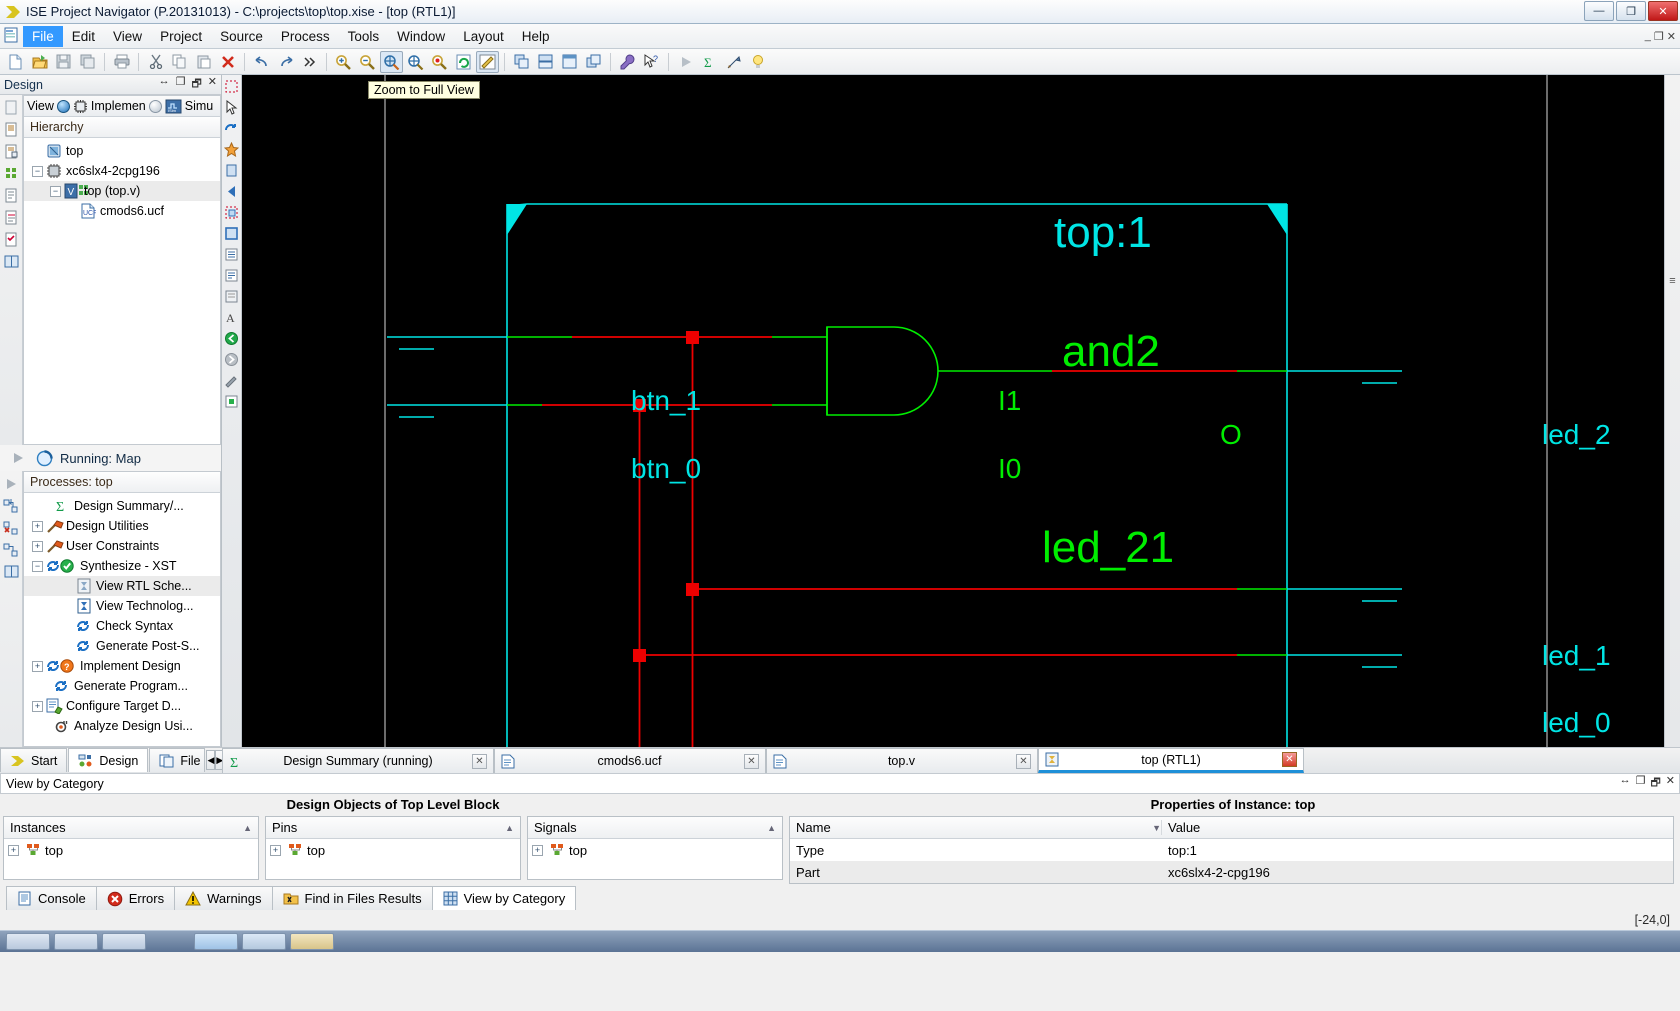  I want to click on cut-icon, so click(155, 62).